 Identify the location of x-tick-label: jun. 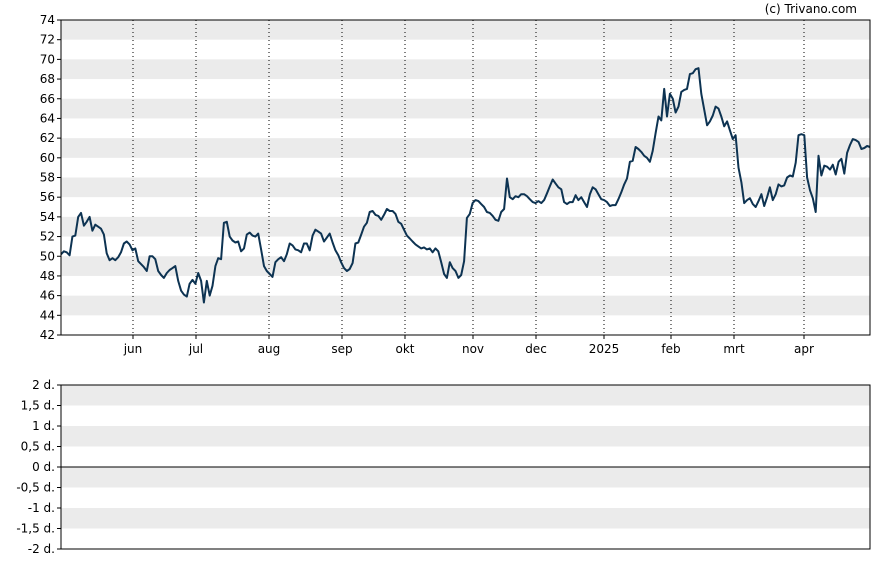
(133, 349).